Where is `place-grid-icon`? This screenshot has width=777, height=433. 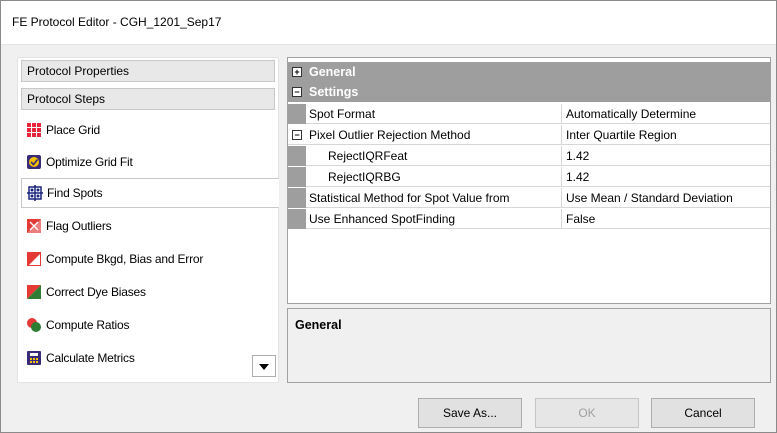
place-grid-icon is located at coordinates (34, 130).